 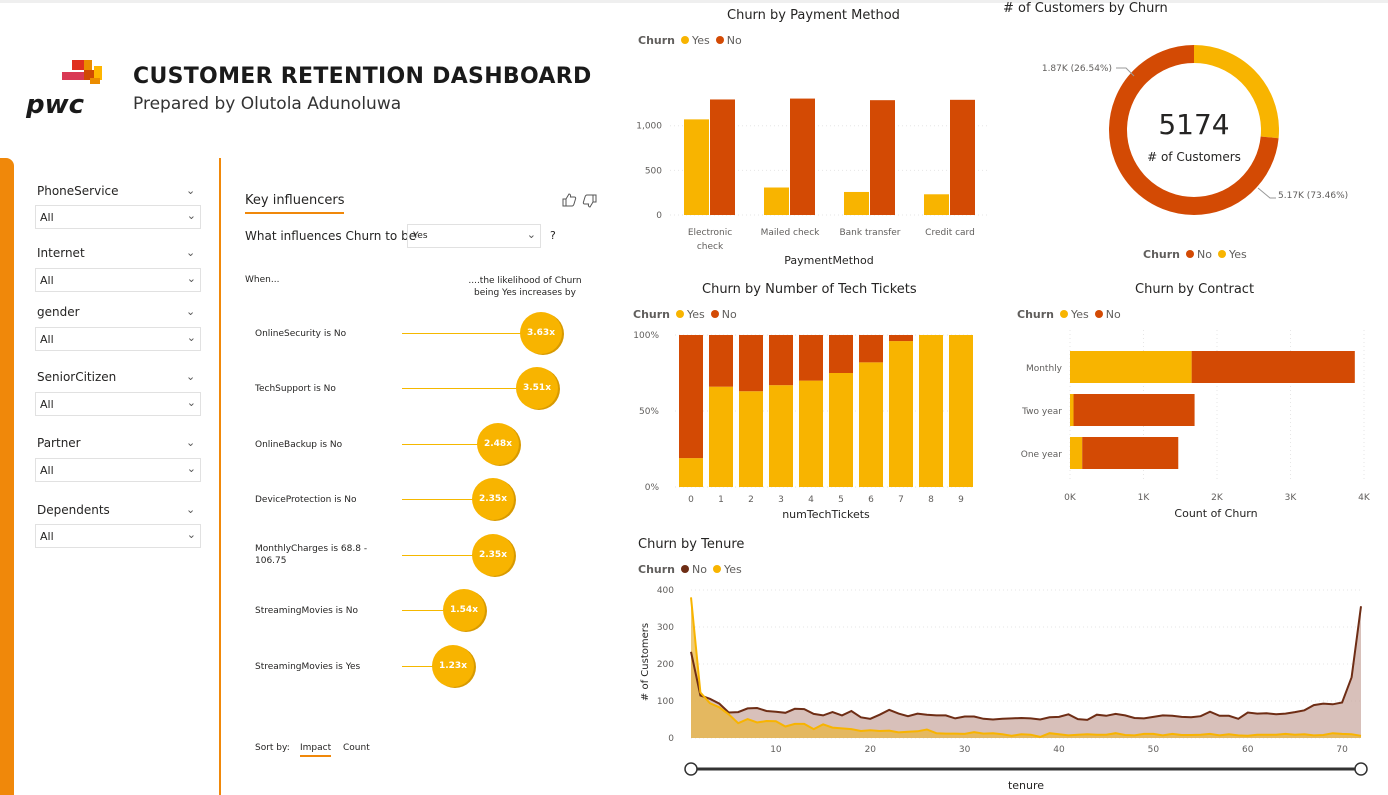 What do you see at coordinates (118, 404) in the screenshot?
I see `filter-dropdown-seniorcitizen: All ⌄` at bounding box center [118, 404].